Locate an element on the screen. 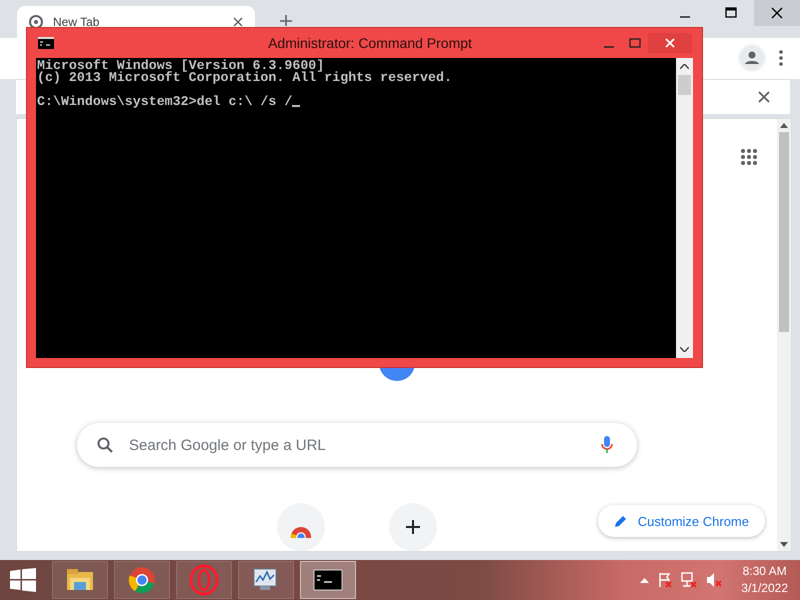  clock-time: 8:30 AM is located at coordinates (764, 571).